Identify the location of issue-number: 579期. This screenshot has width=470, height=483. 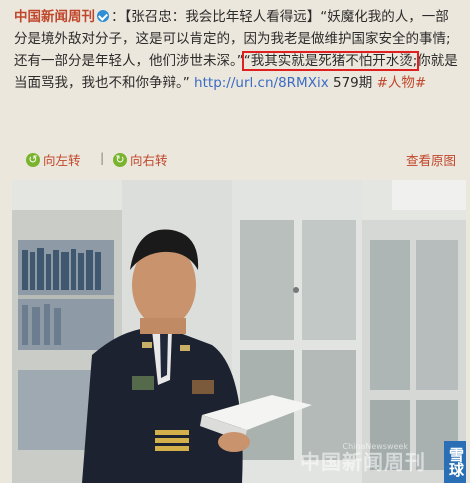
(352, 83).